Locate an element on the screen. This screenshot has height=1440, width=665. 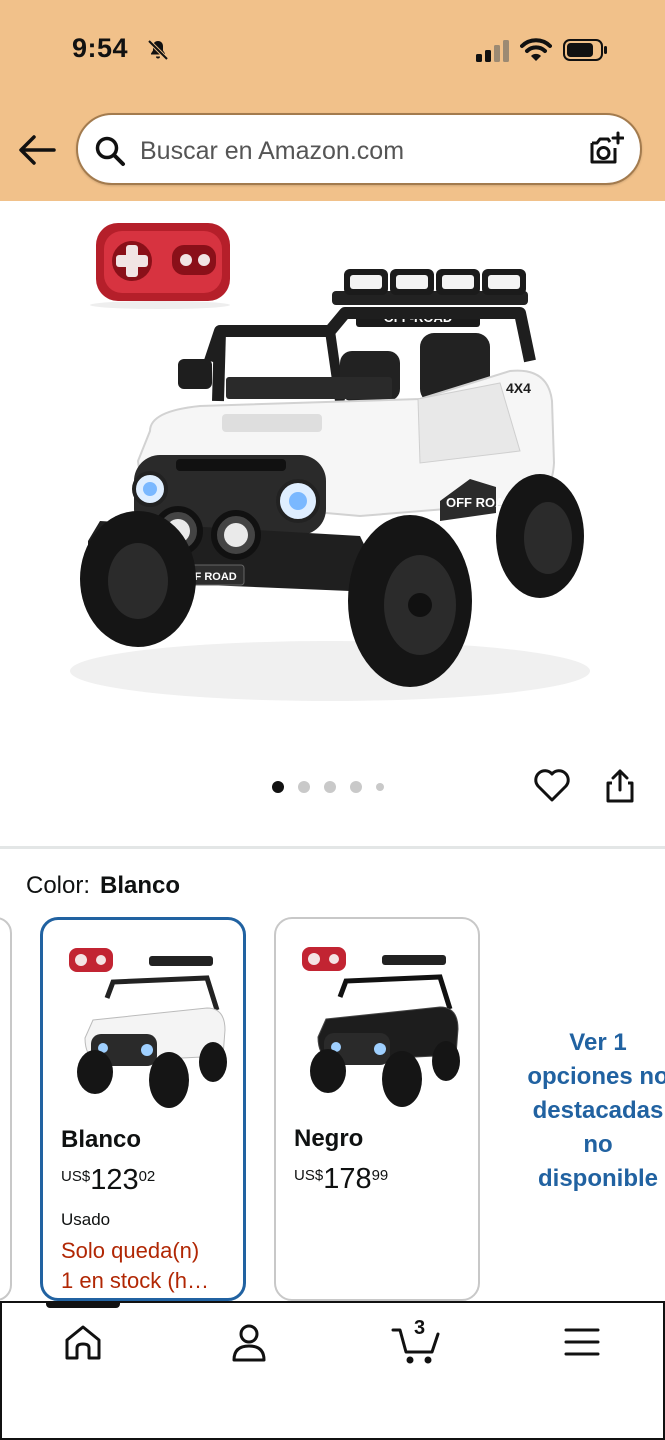
active-tab-indicator is located at coordinates (83, 1304).